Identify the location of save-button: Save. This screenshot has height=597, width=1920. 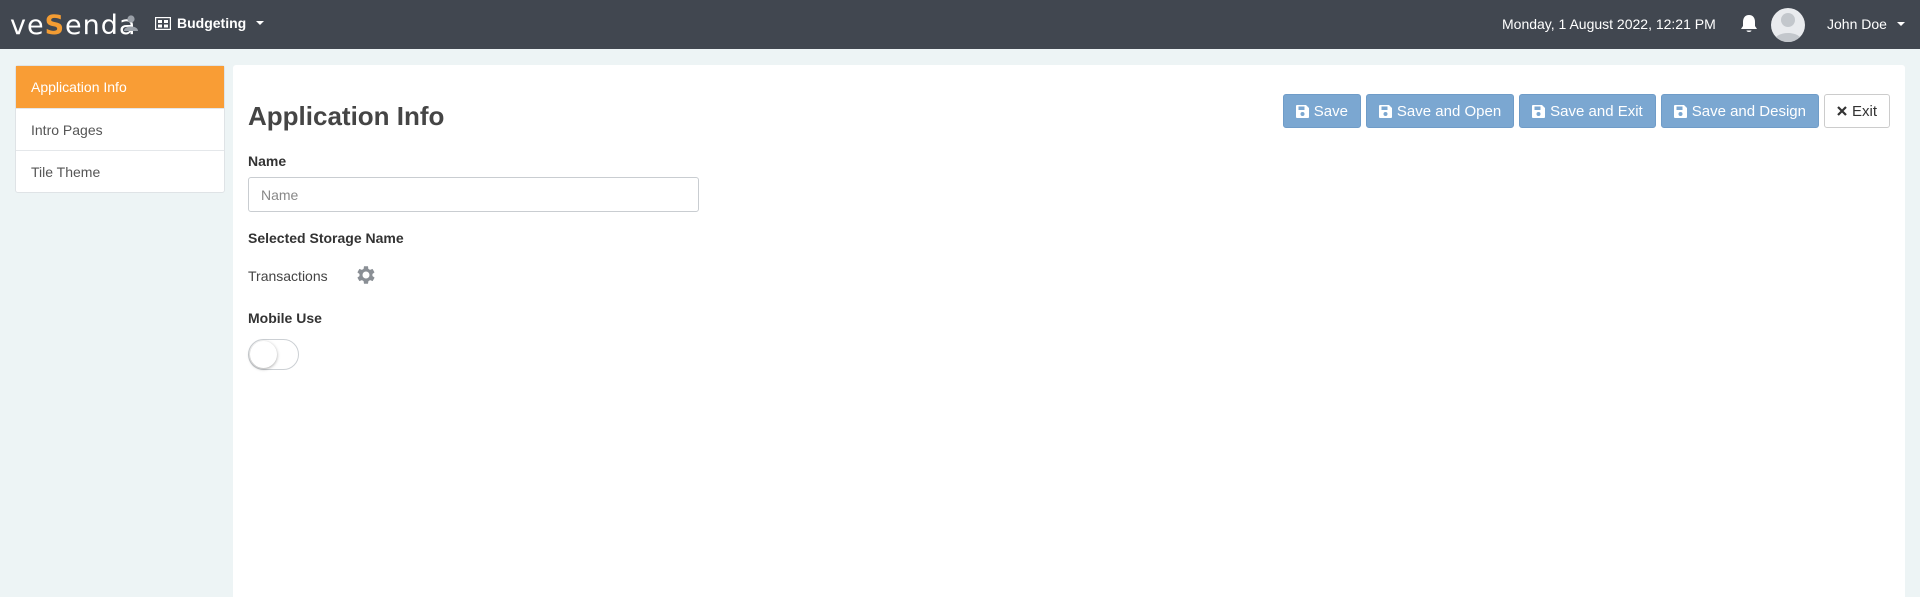
(1321, 111).